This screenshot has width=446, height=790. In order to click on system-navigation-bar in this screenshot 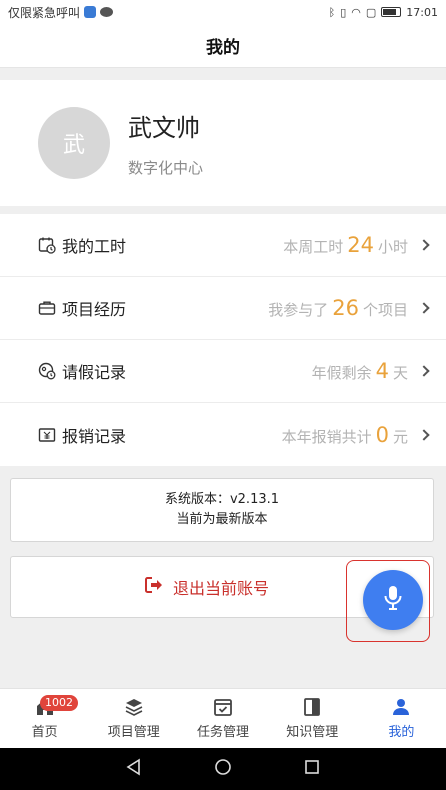, I will do `click(223, 769)`.